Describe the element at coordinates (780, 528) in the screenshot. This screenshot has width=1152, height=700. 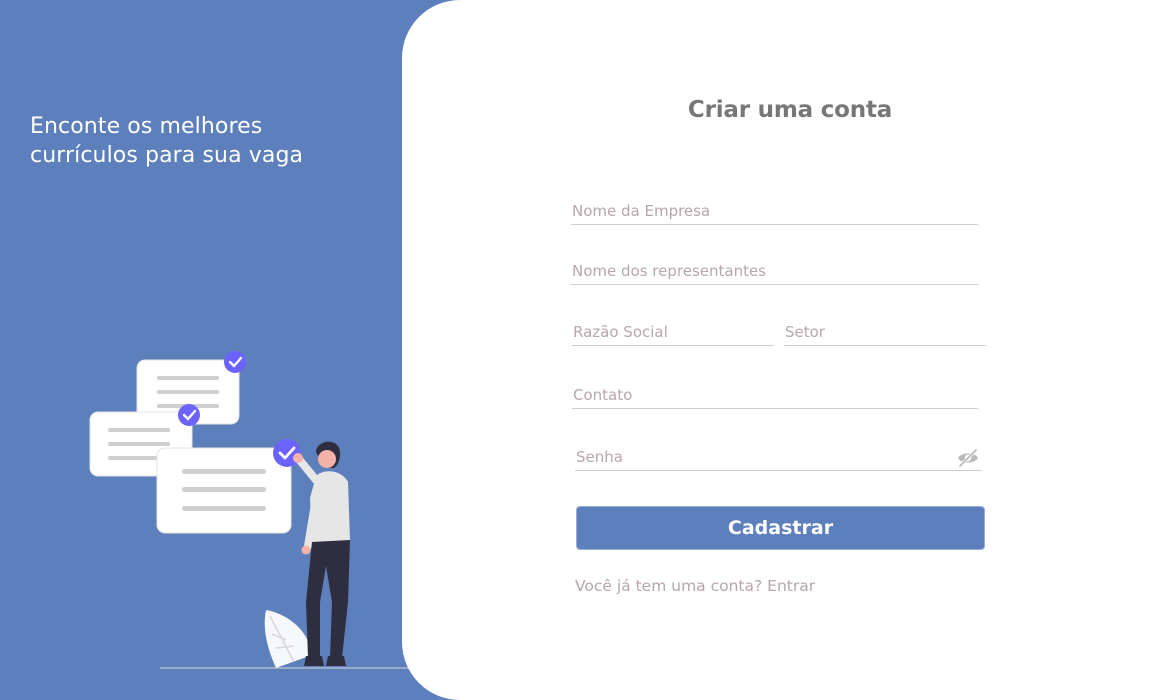
I see `register-button: Cadastrar` at that location.